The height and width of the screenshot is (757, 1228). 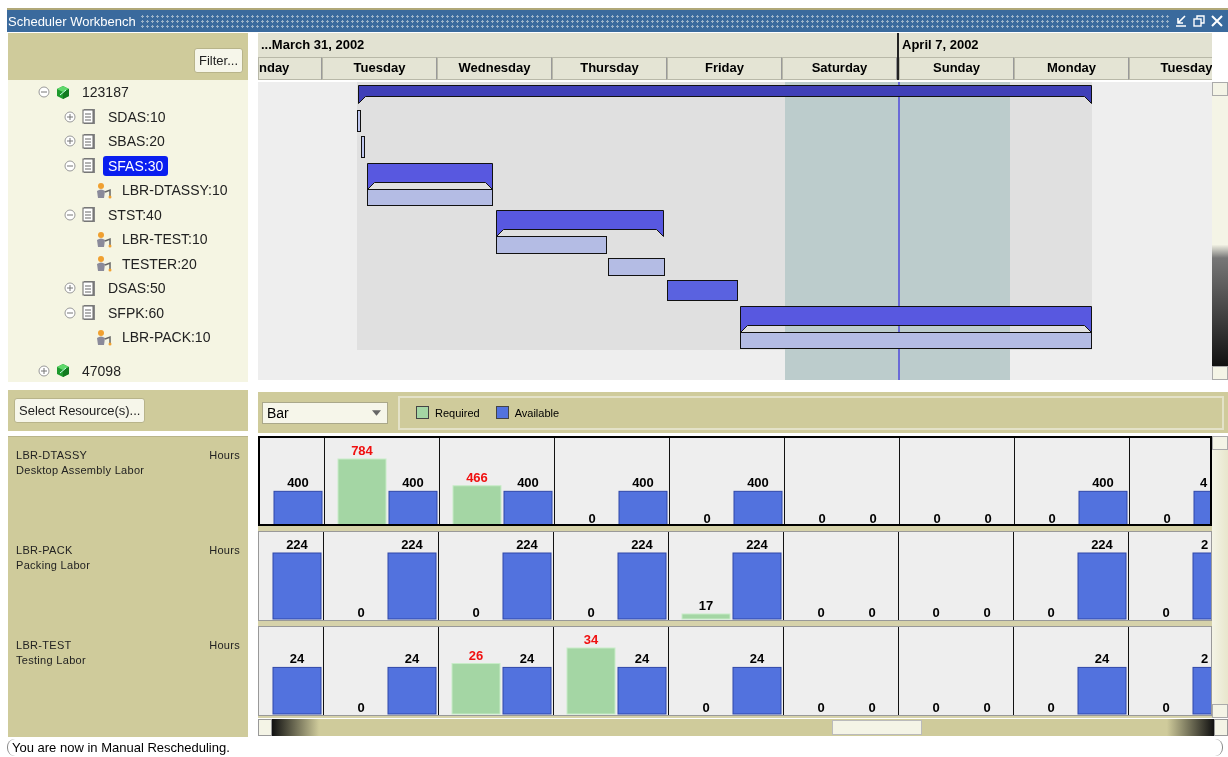 I want to click on tree-item: TESTER:20, so click(x=159, y=263).